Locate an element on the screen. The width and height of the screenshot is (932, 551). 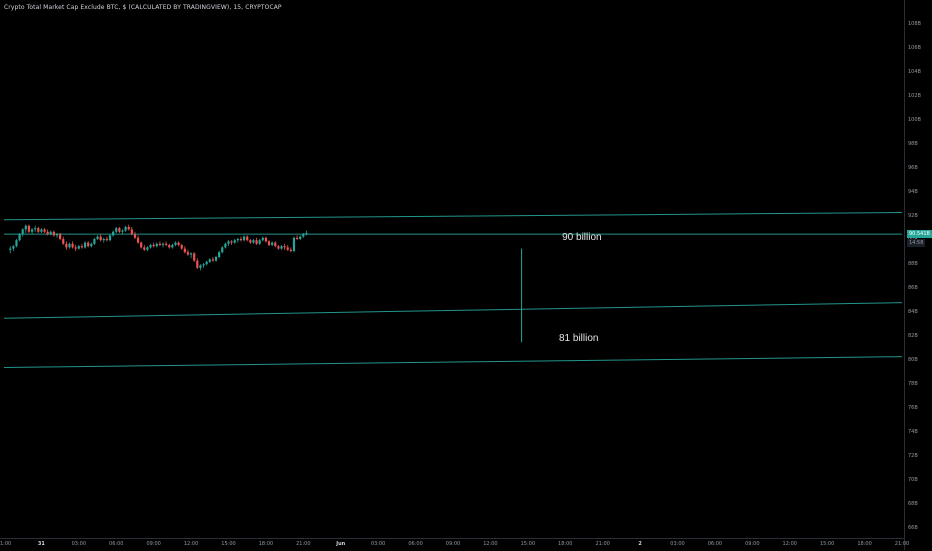
y-tick-label: 96B is located at coordinates (913, 168).